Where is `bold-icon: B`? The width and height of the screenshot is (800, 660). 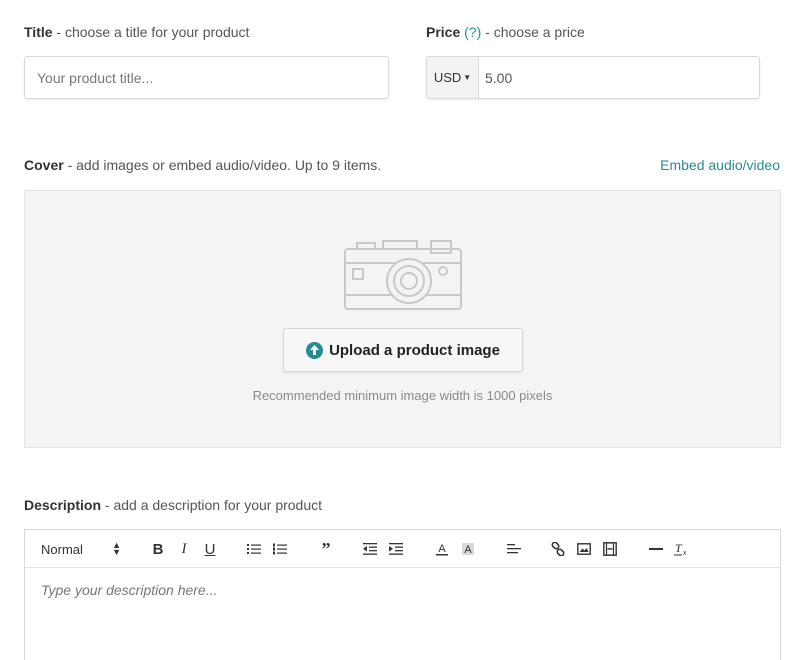
bold-icon: B is located at coordinates (158, 549).